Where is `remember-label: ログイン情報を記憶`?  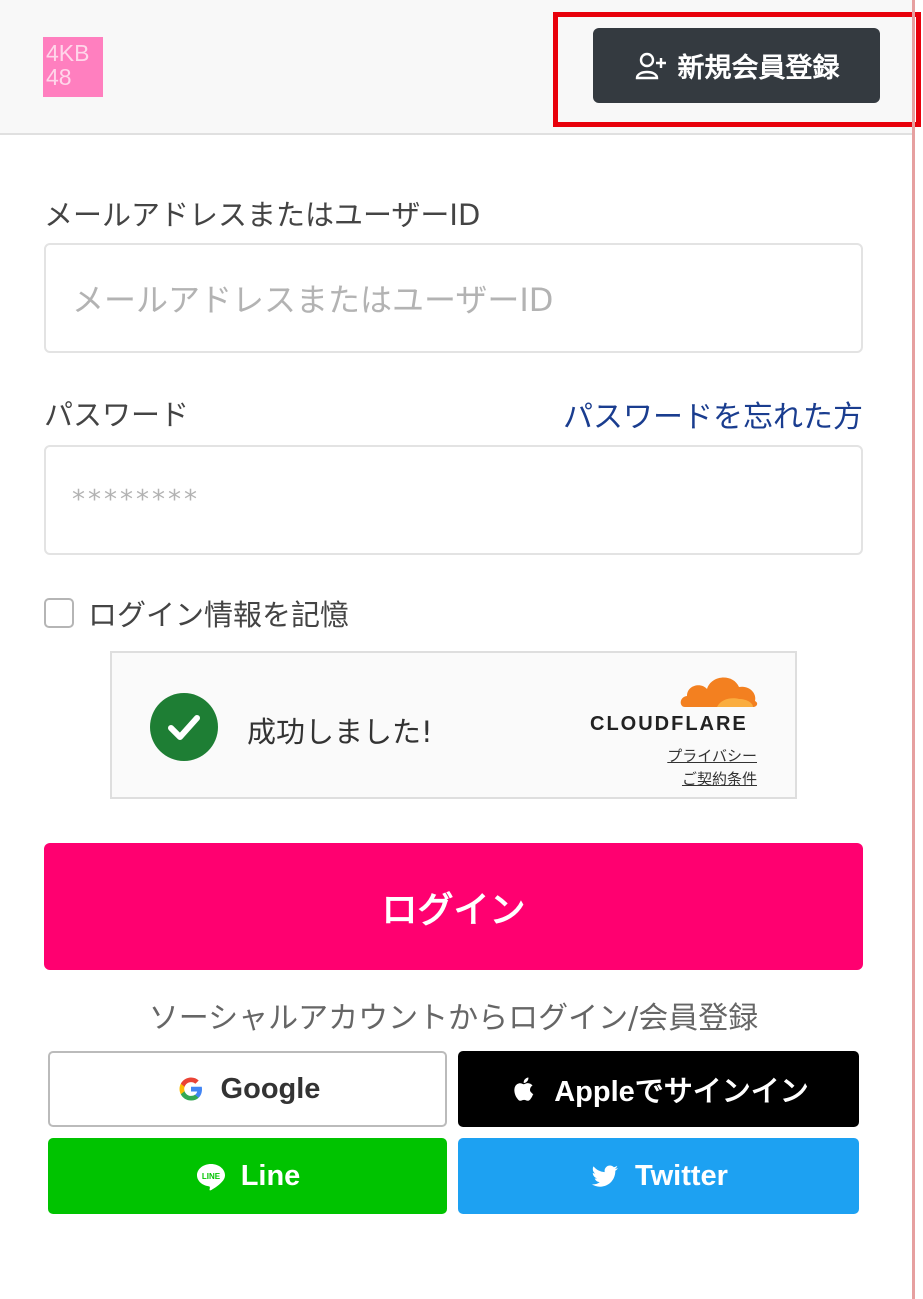
remember-label: ログイン情報を記憶 is located at coordinates (219, 615).